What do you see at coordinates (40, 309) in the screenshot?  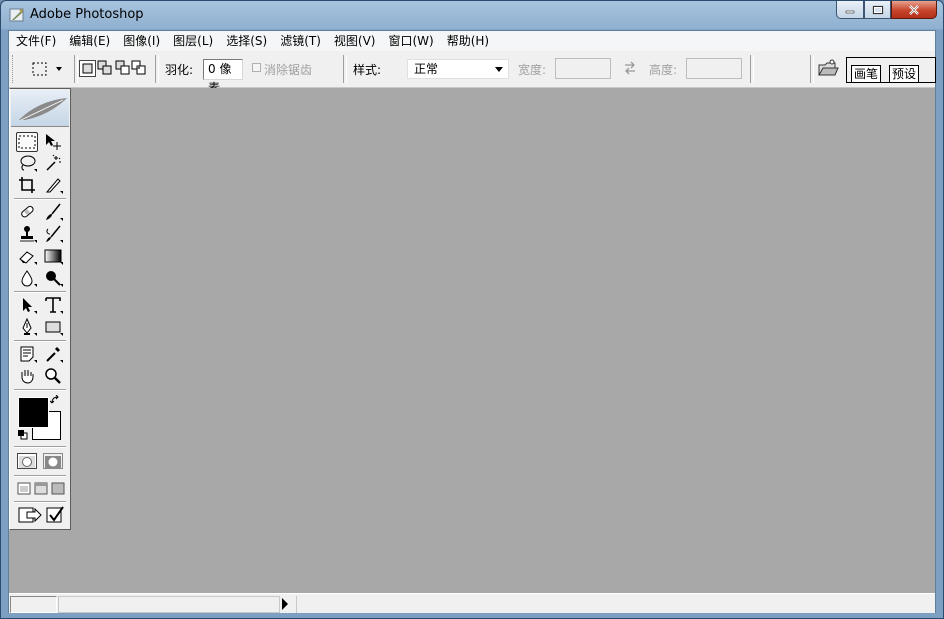 I see `toolbox` at bounding box center [40, 309].